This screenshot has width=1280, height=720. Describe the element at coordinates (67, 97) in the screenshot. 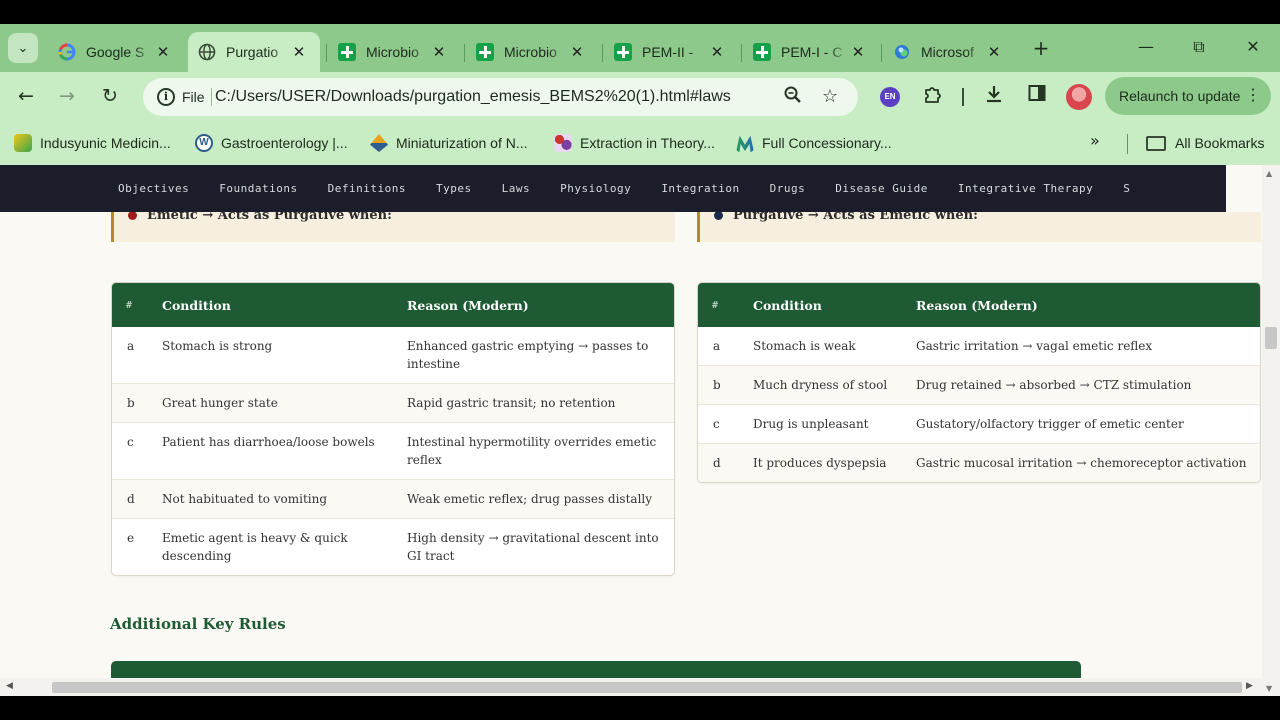

I see `forward-button: →` at that location.